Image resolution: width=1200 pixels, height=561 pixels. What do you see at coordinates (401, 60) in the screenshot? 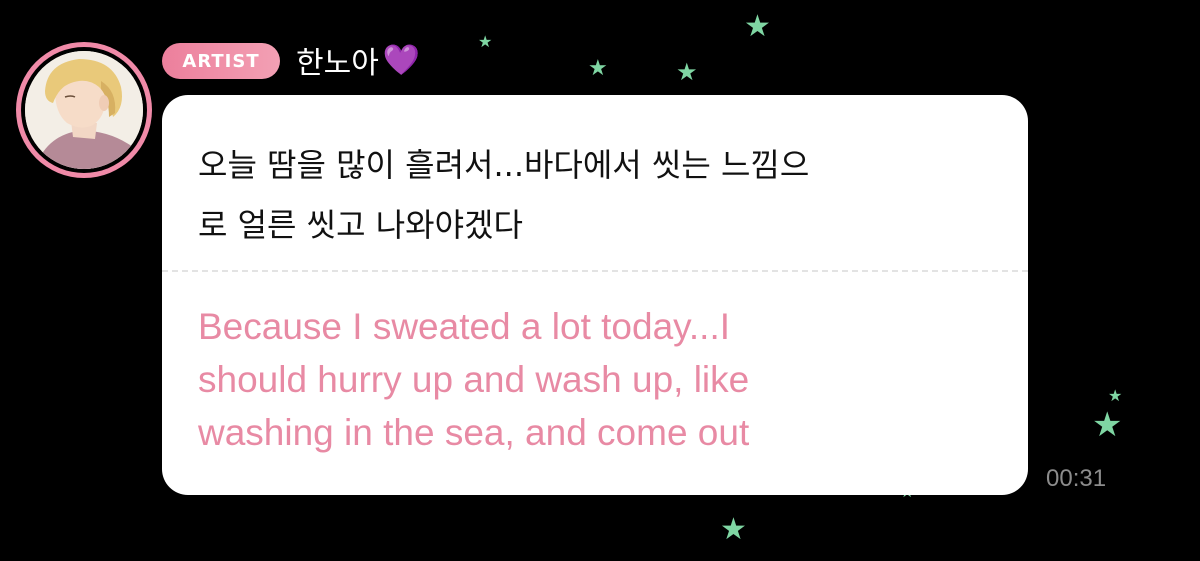
I see `purple-heart-icon: 💜` at bounding box center [401, 60].